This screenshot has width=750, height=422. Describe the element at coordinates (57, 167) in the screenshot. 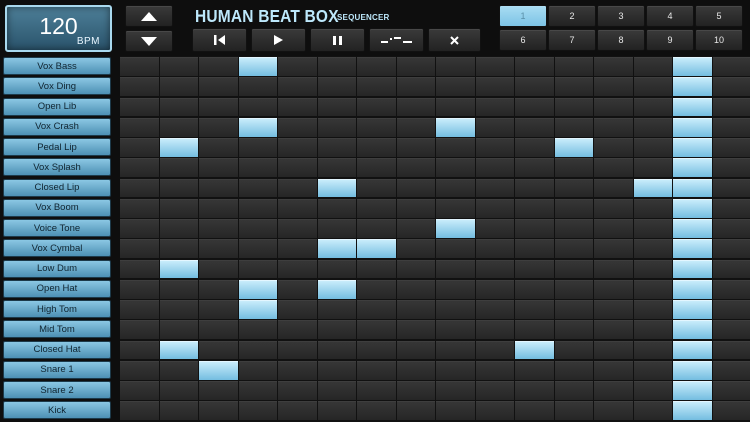

I see `track-label: Vox Splash` at that location.